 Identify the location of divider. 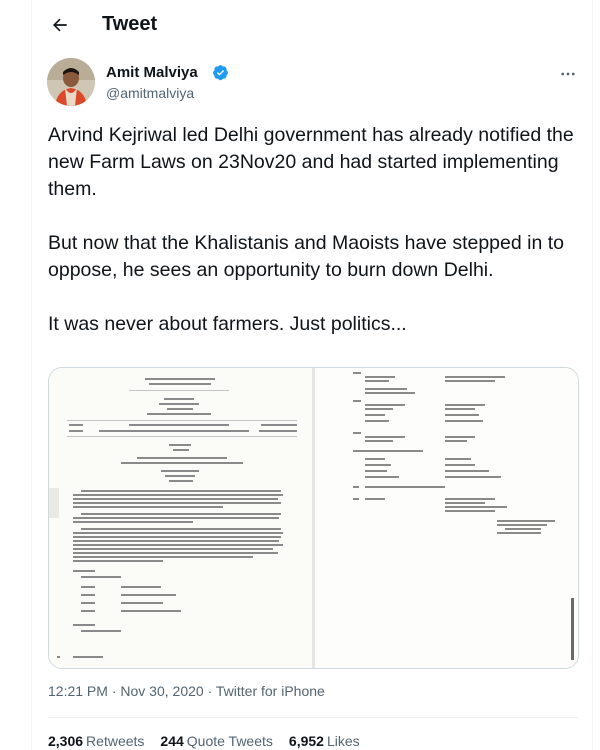
(313, 717).